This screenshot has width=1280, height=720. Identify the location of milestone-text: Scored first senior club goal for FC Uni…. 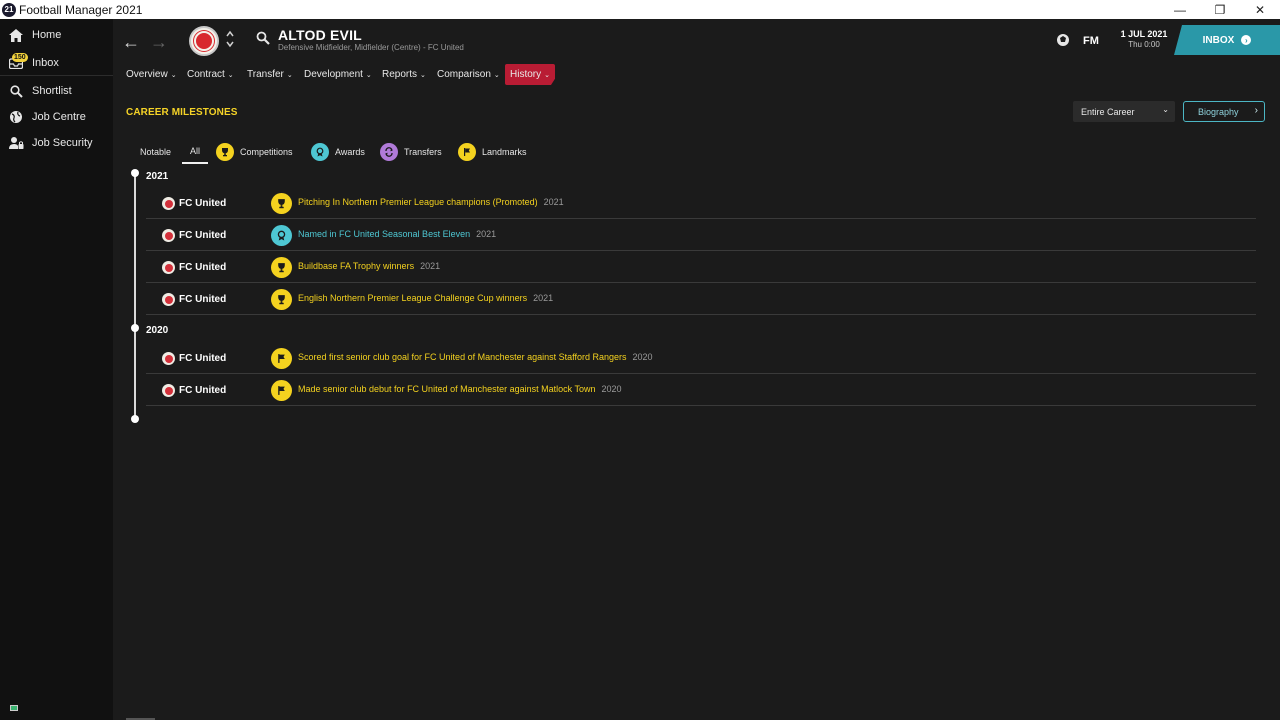
(475, 357).